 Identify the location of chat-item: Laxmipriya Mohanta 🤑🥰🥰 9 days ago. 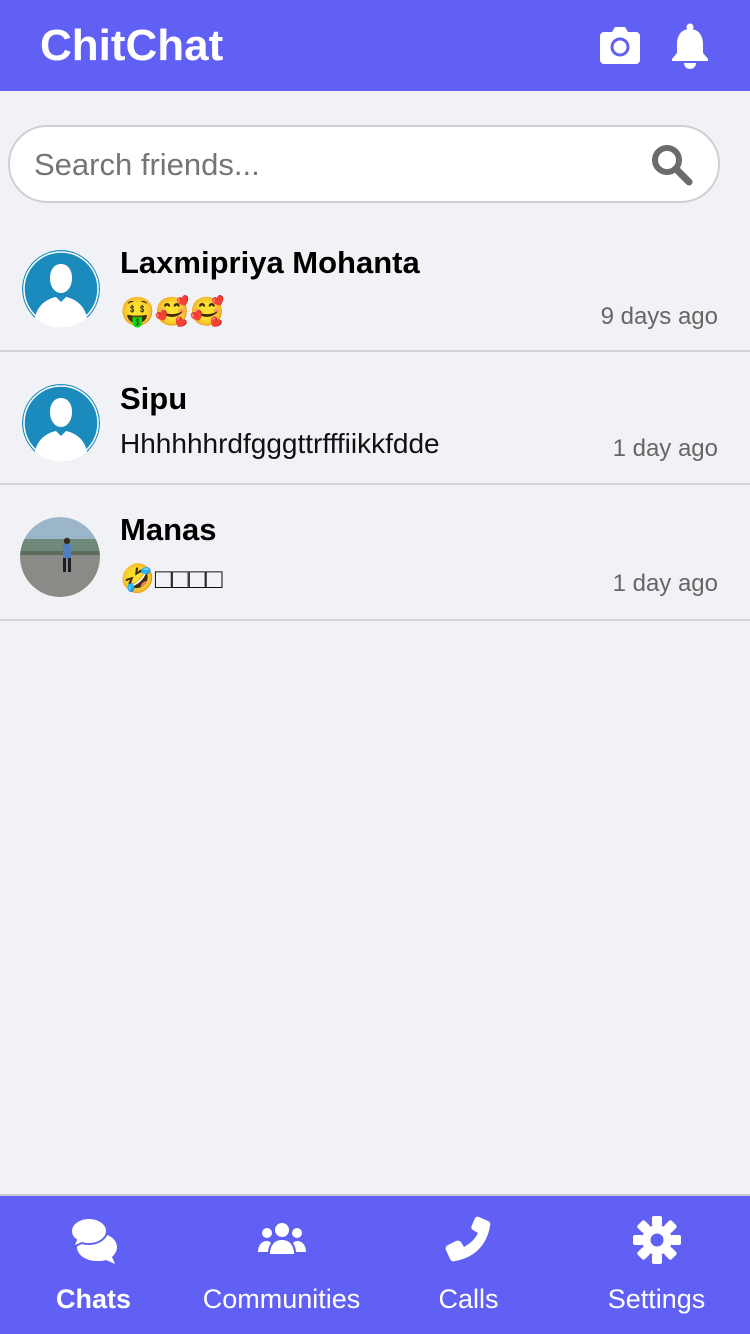
(375, 284).